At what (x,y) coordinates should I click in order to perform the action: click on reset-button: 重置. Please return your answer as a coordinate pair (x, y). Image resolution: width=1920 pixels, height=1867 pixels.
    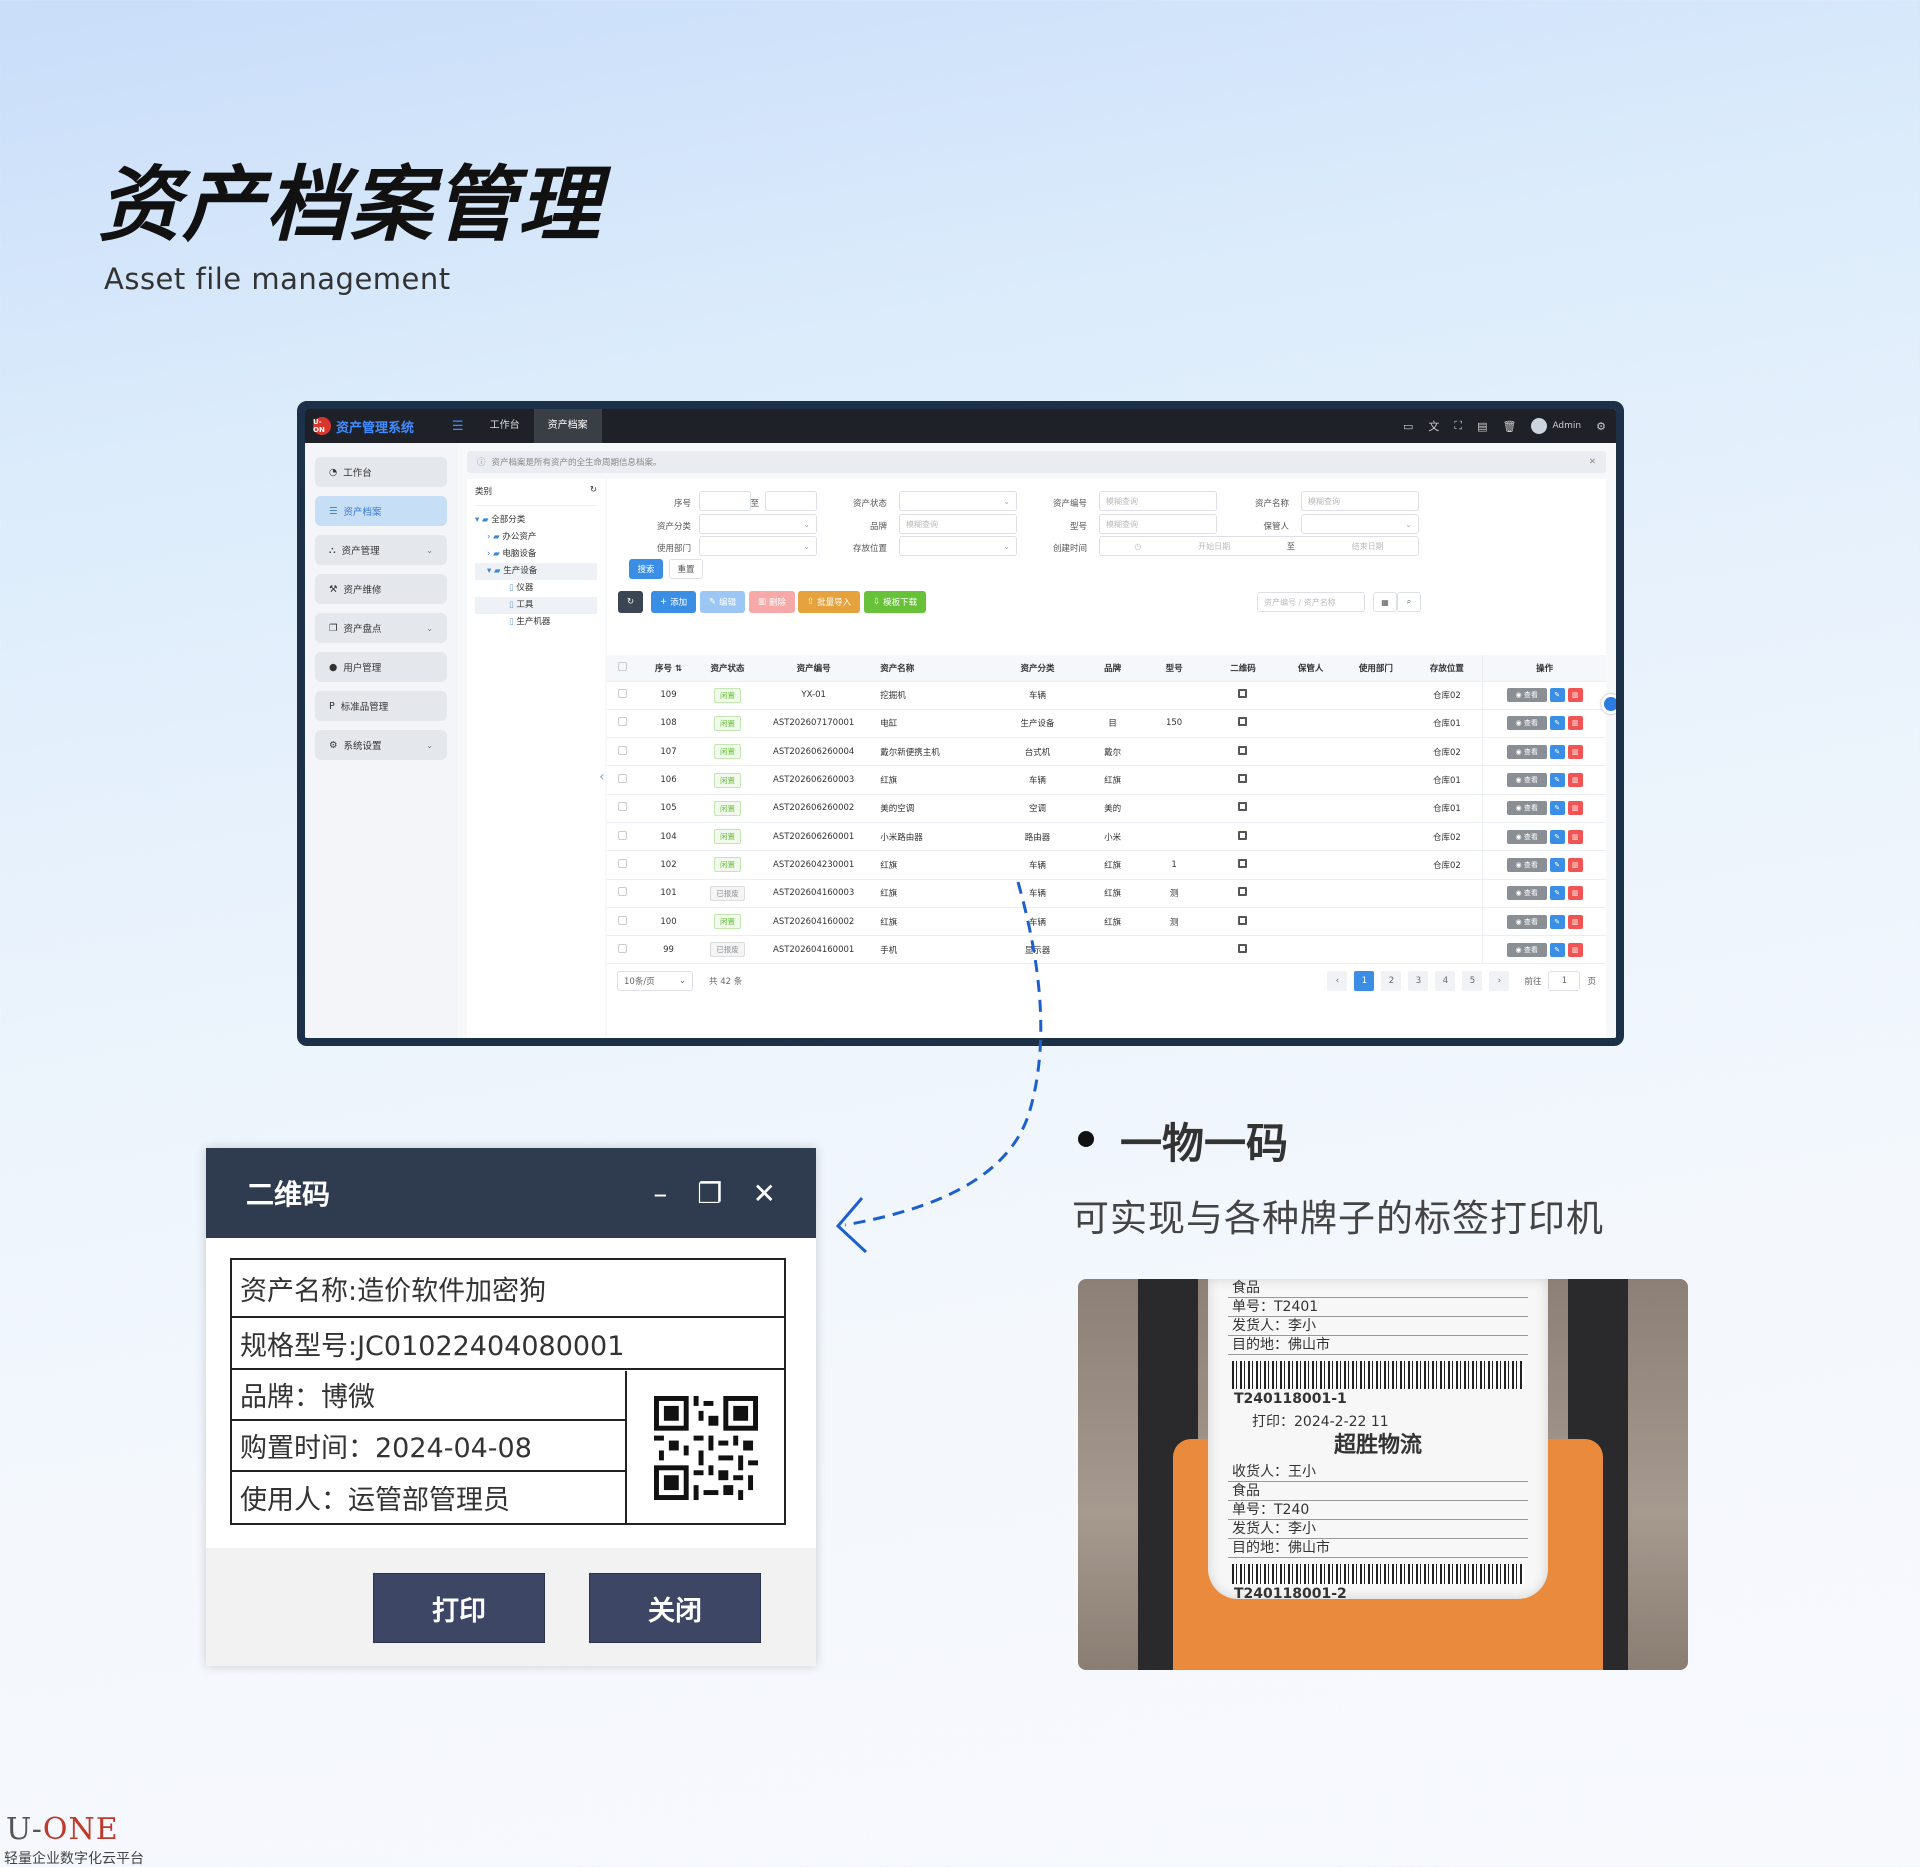
    Looking at the image, I should click on (686, 569).